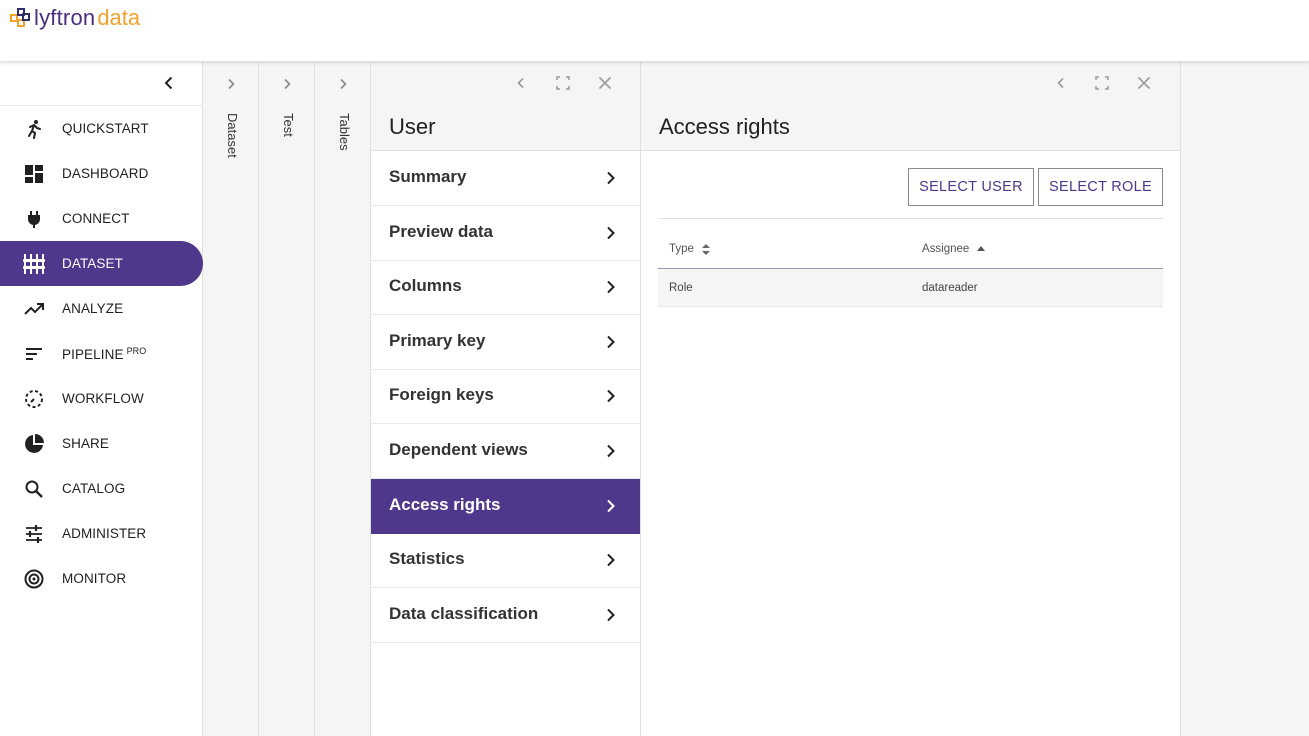 The image size is (1309, 736). Describe the element at coordinates (412, 126) in the screenshot. I see `panel-title: User` at that location.